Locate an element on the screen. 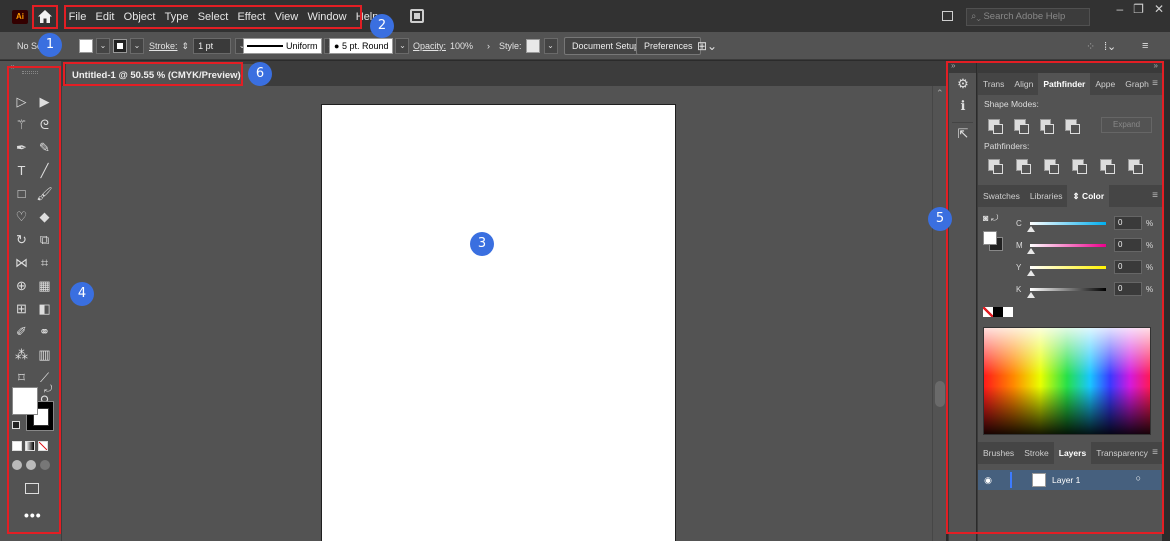 The image size is (1170, 541). opacity-label: Opacity: is located at coordinates (429, 46).